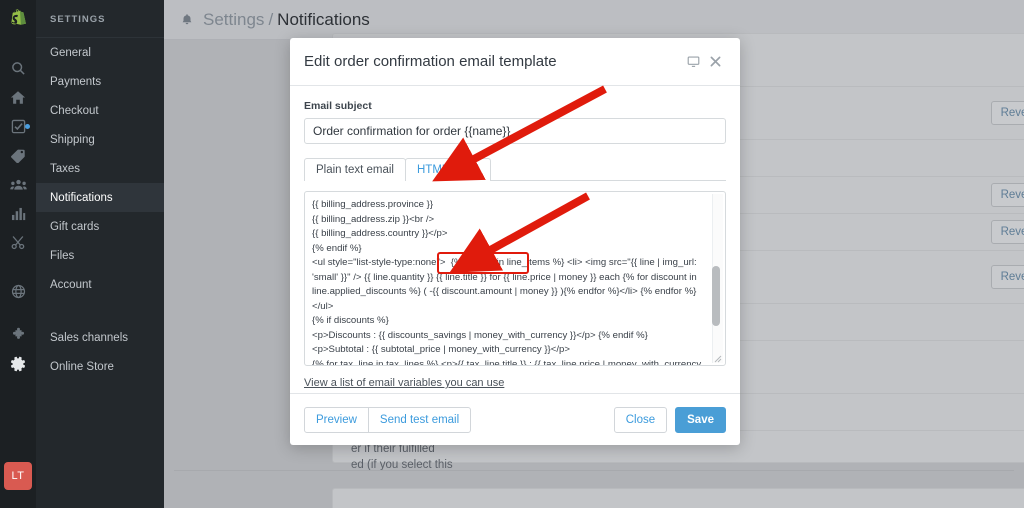 Image resolution: width=1024 pixels, height=508 pixels. Describe the element at coordinates (718, 359) in the screenshot. I see `resize-grip-icon` at that location.